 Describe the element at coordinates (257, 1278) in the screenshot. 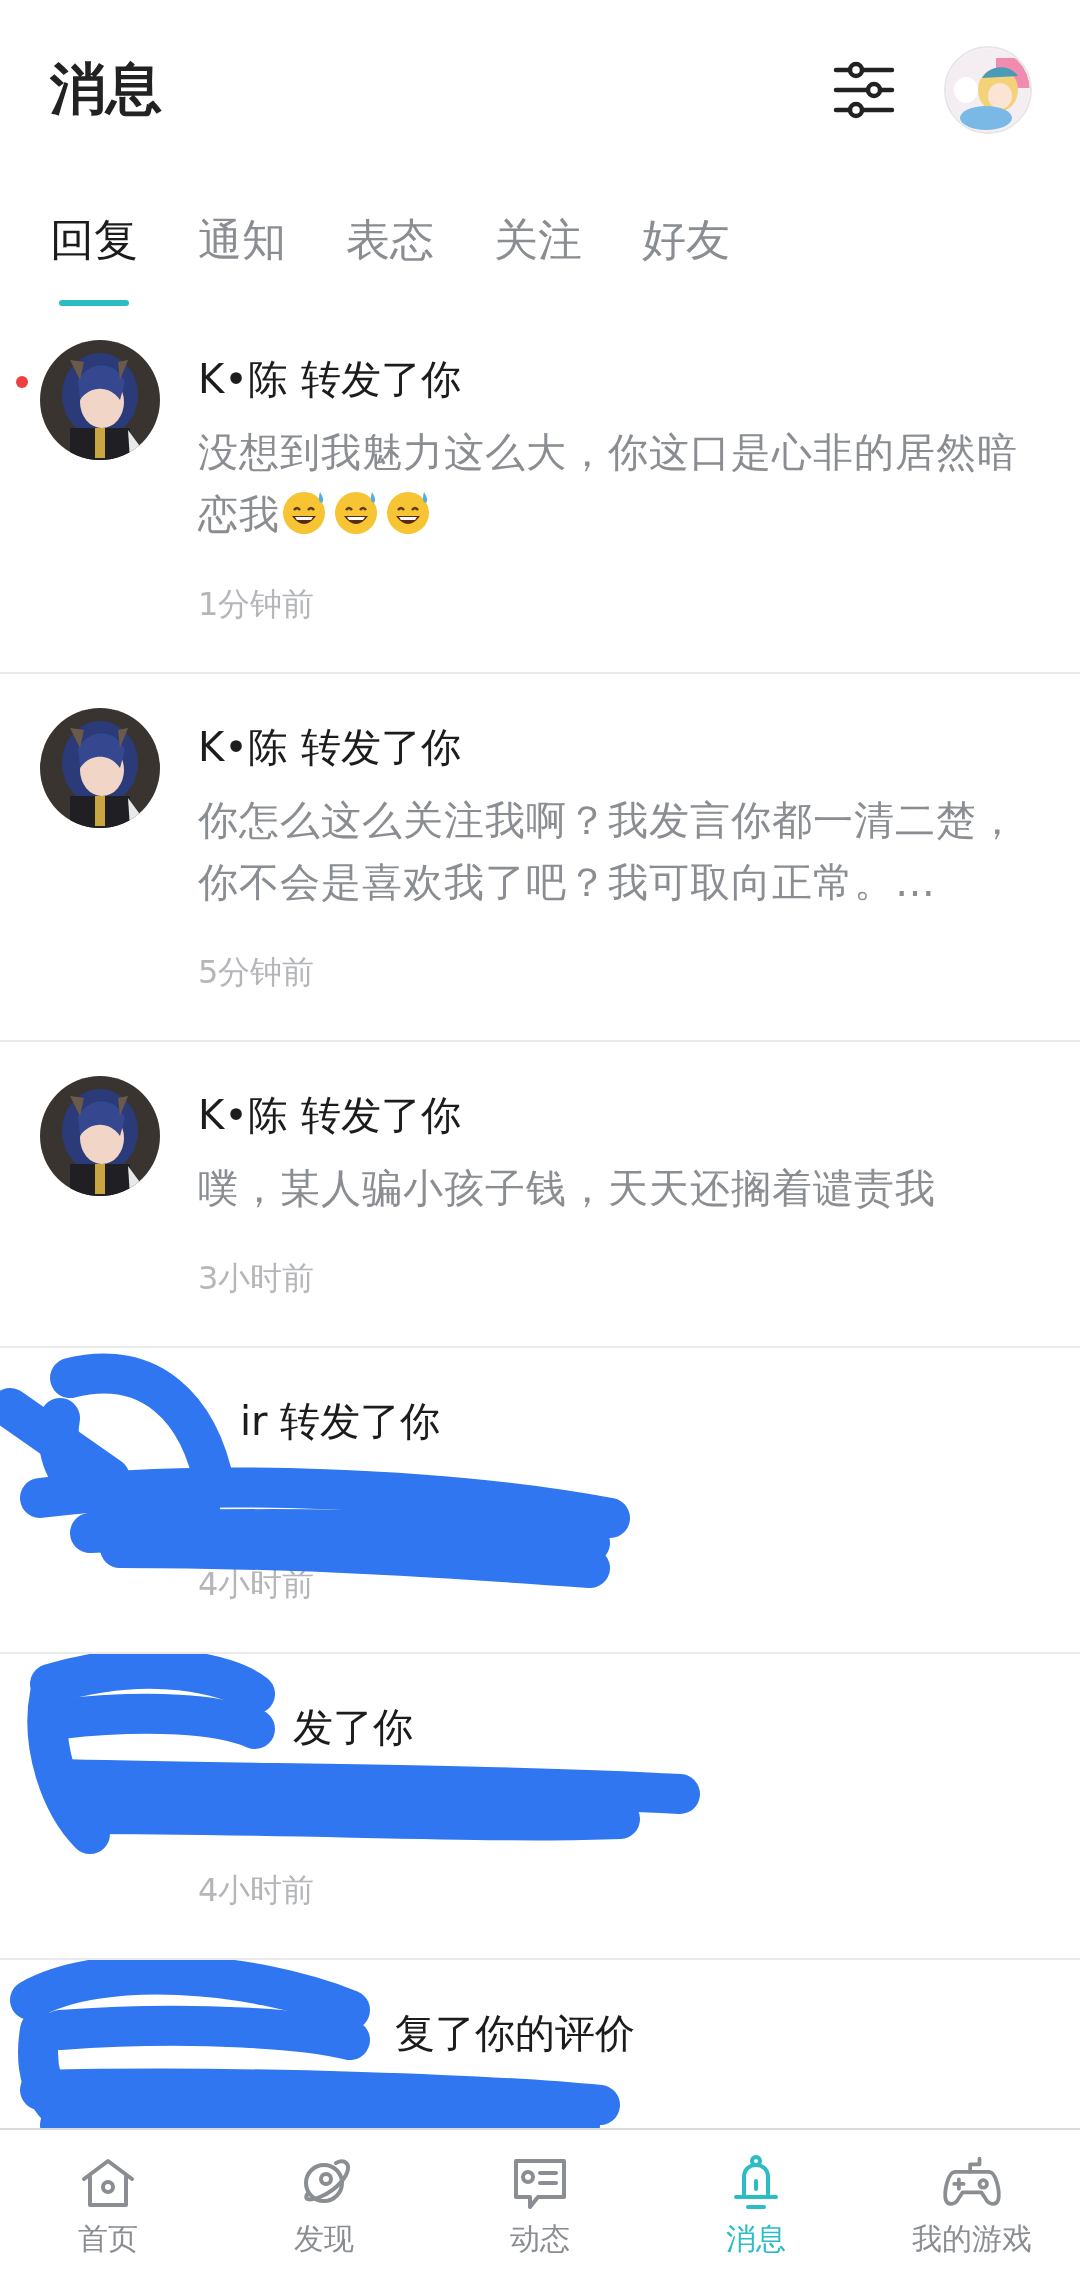

I see `message-time: 3小时前` at that location.